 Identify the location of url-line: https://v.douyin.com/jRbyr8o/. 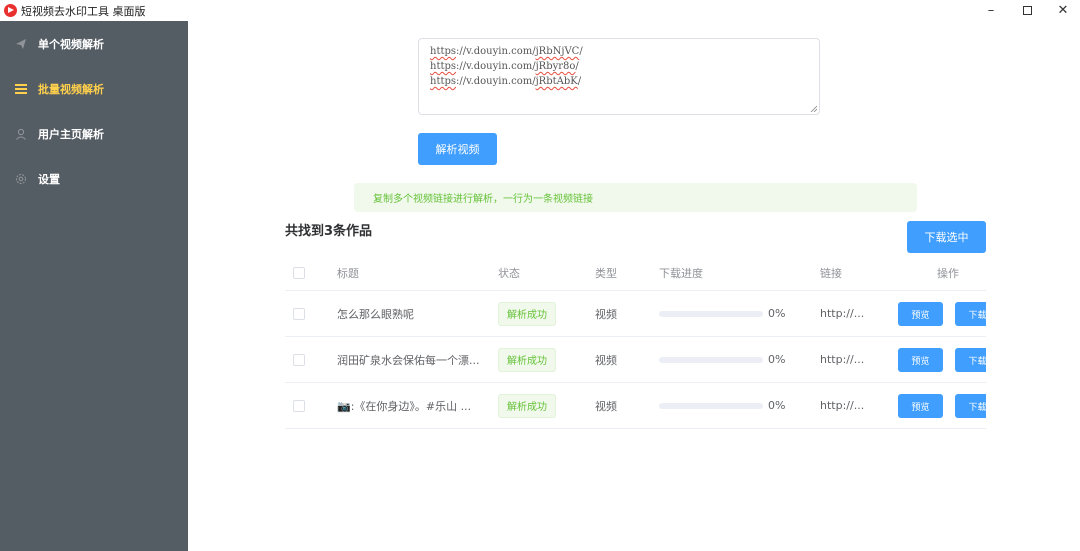
(504, 66).